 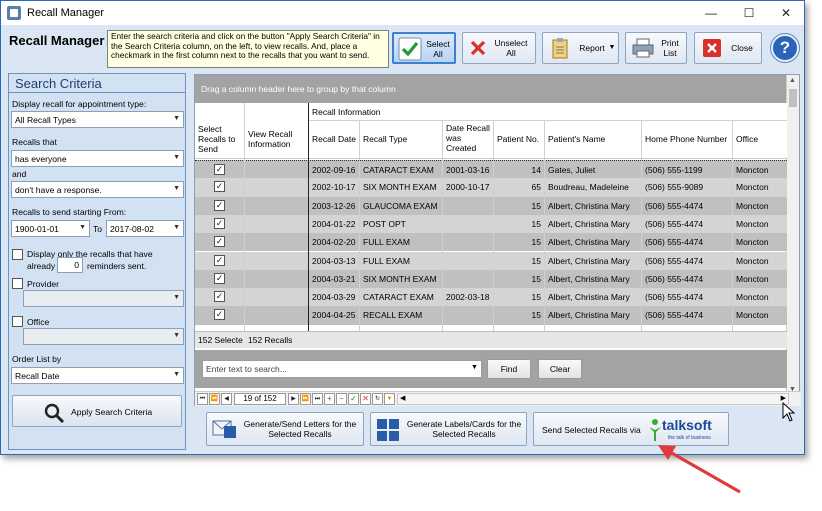 I want to click on clipboard-icon, so click(x=560, y=48).